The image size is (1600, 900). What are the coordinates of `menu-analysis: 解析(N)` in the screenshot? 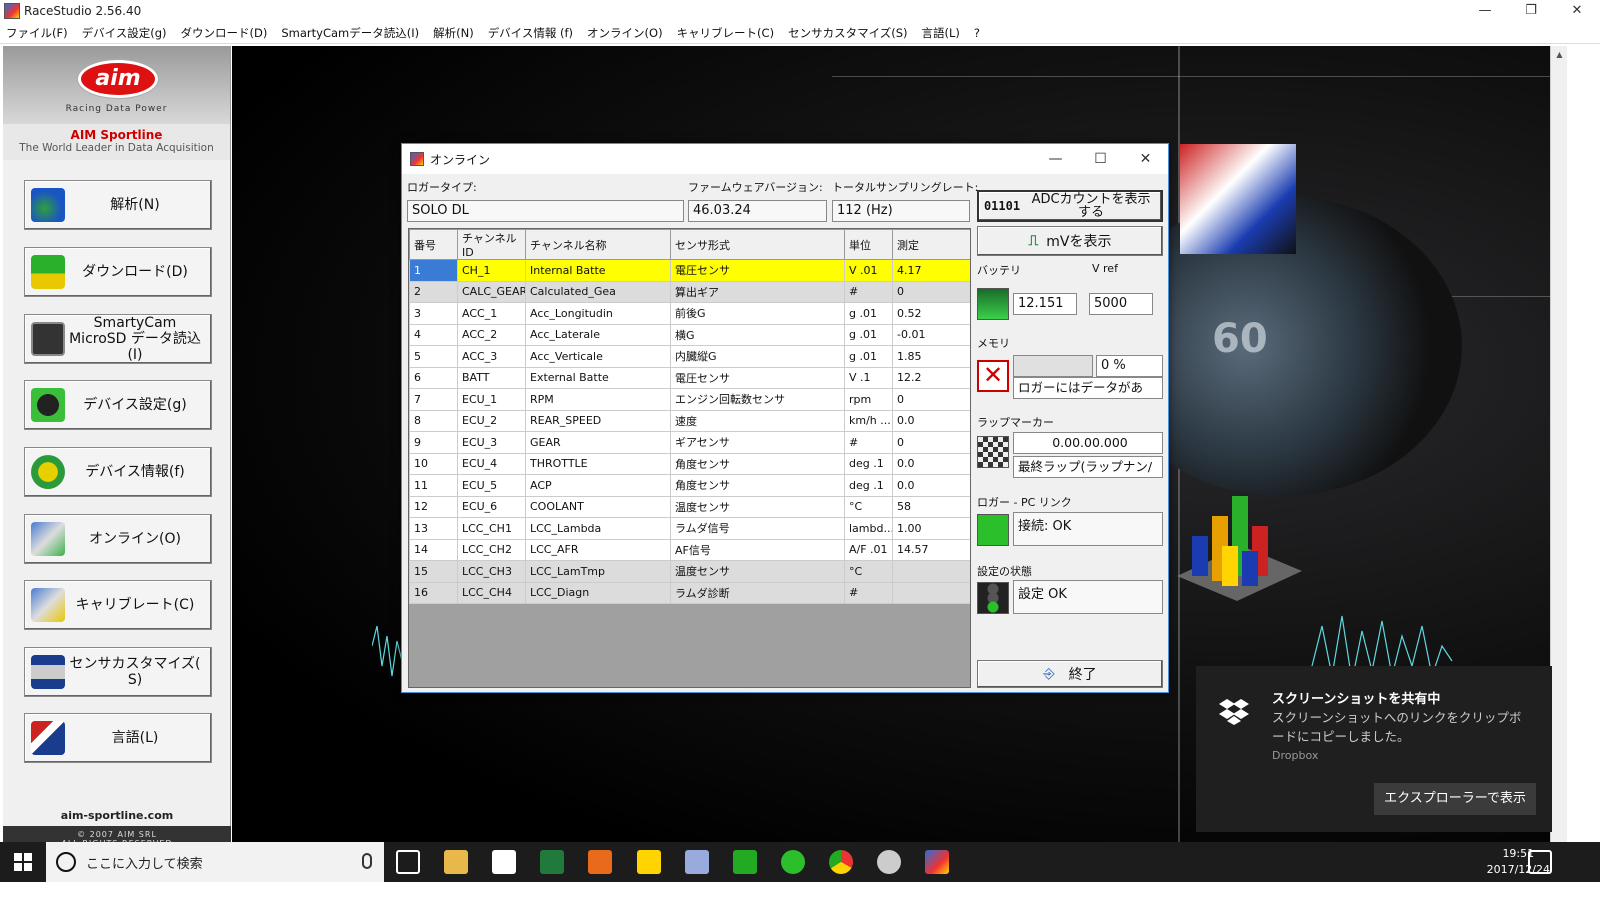 It's located at (453, 33).